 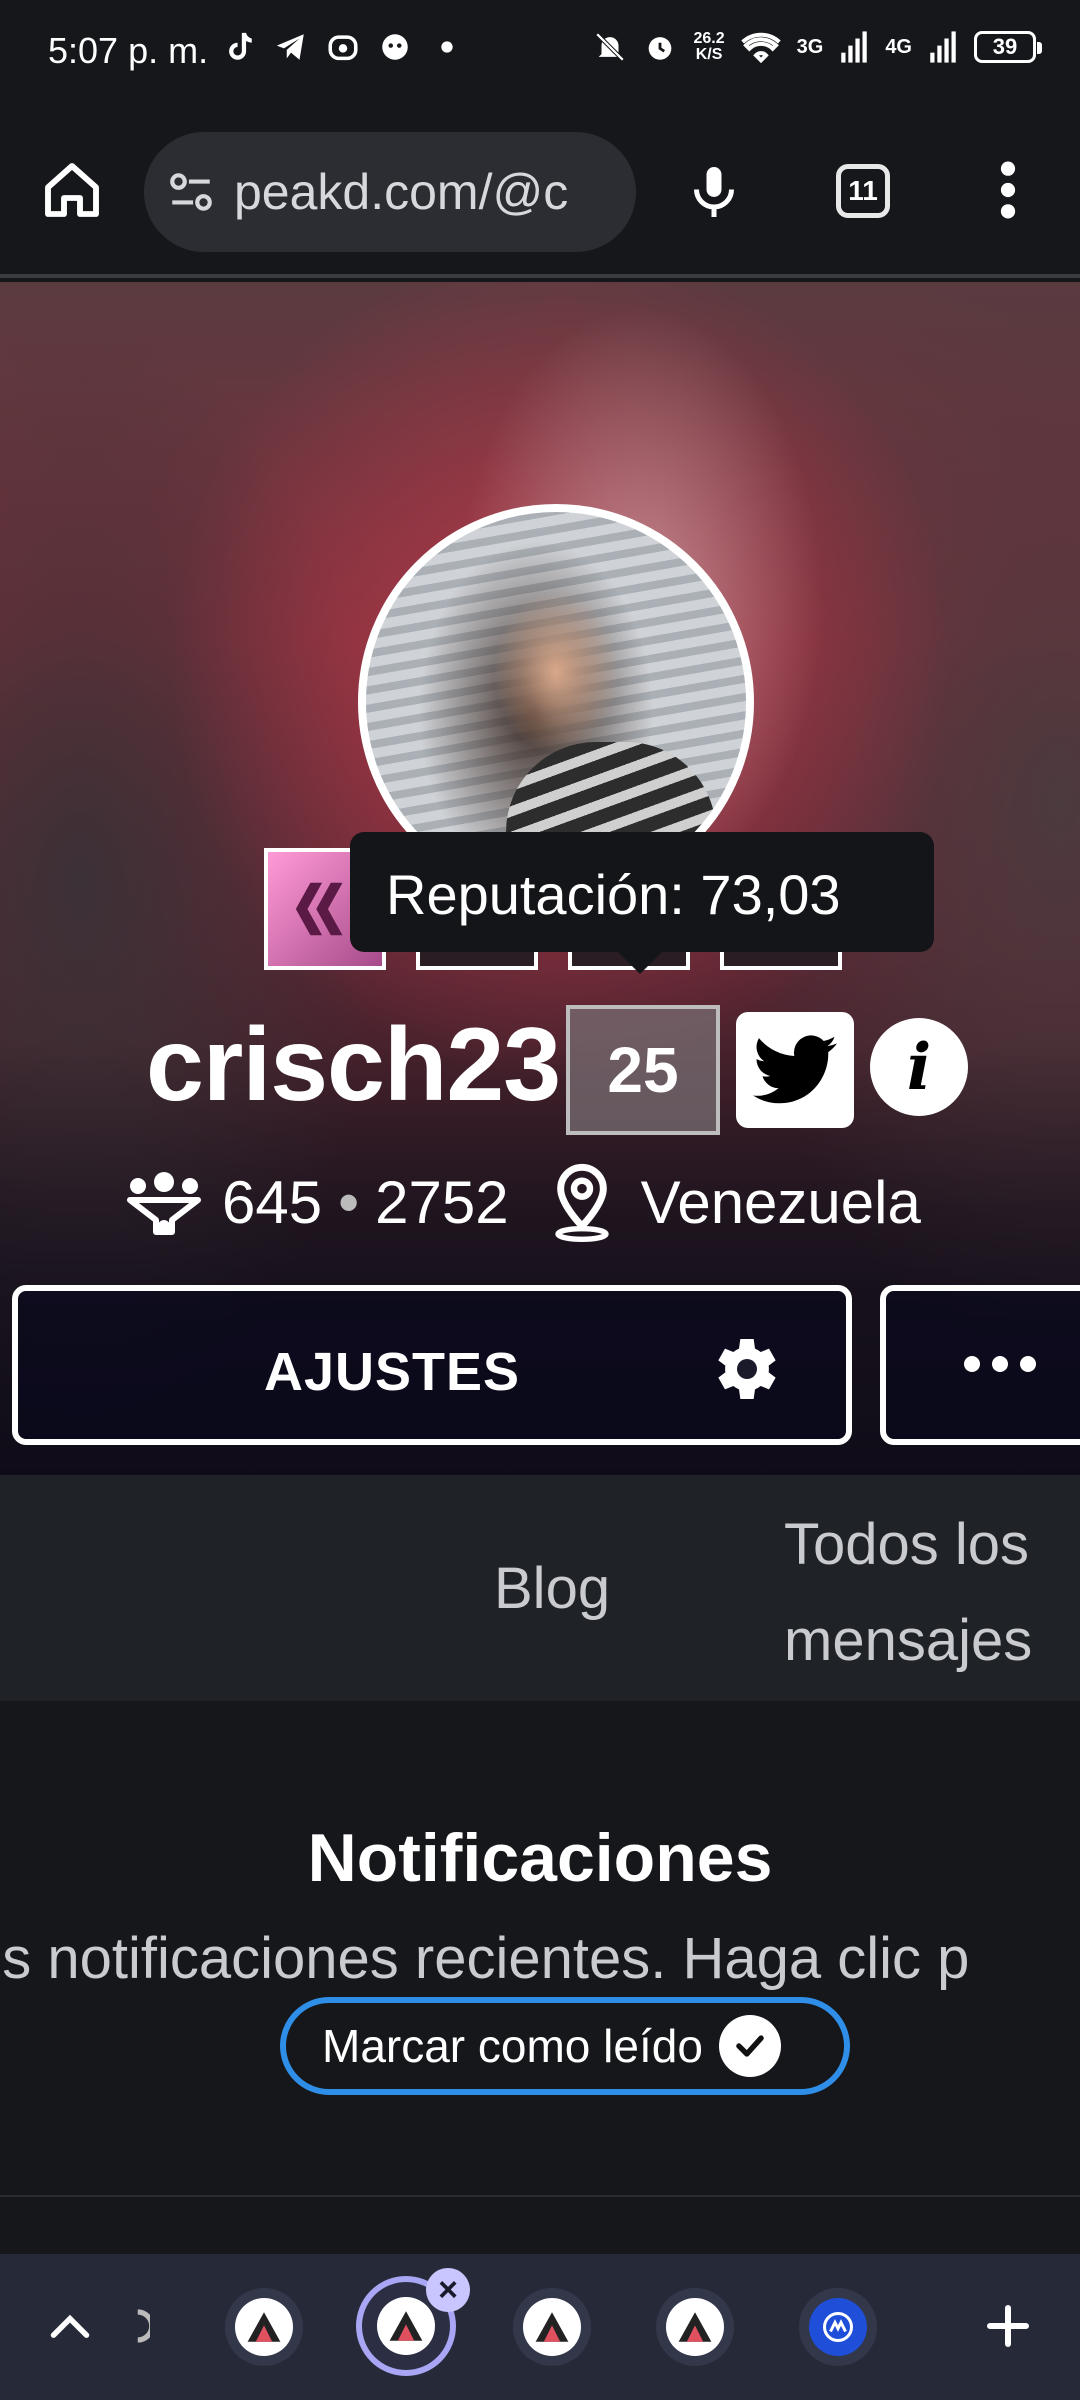 I want to click on wifi-icon, so click(x=760, y=48).